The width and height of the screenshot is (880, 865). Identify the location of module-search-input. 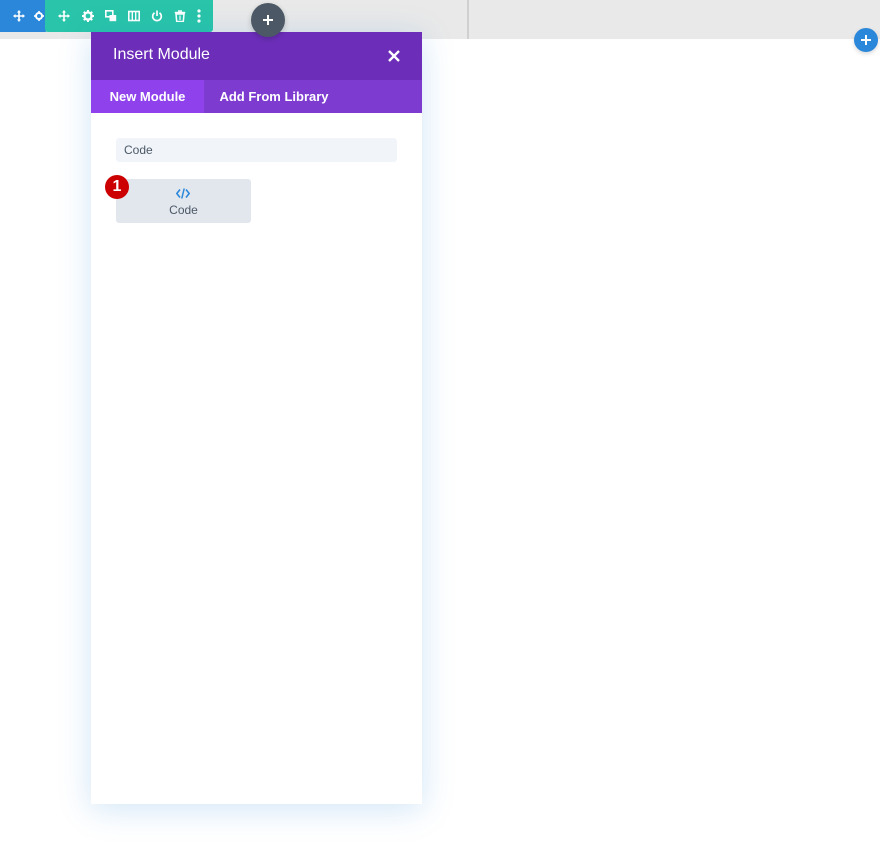
(256, 150).